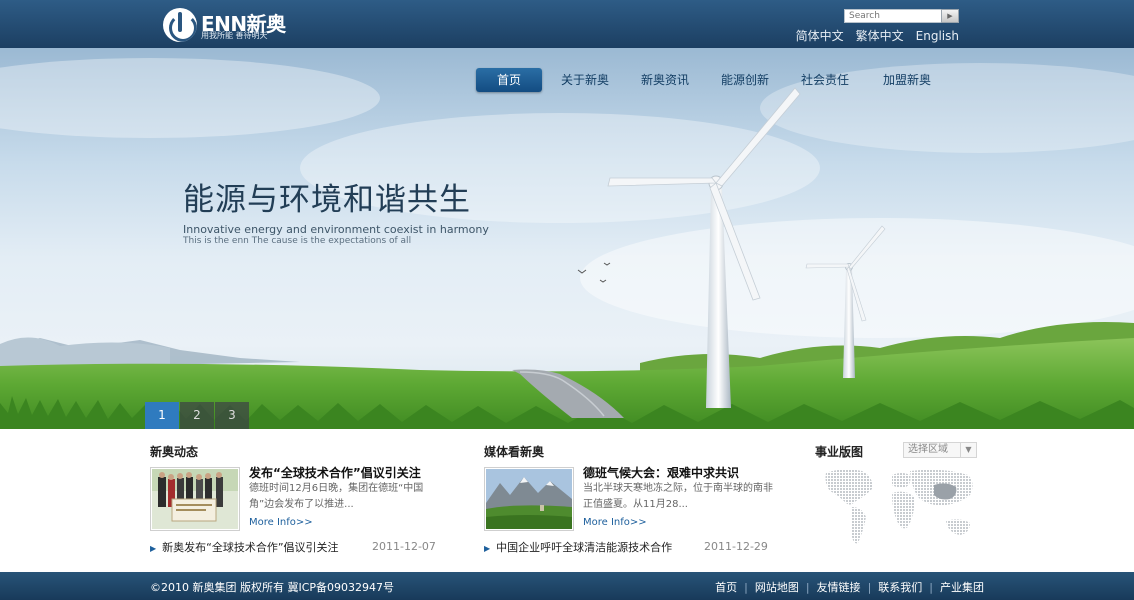 Image resolution: width=1134 pixels, height=600 pixels. I want to click on media-more-link: More Info>>, so click(615, 522).